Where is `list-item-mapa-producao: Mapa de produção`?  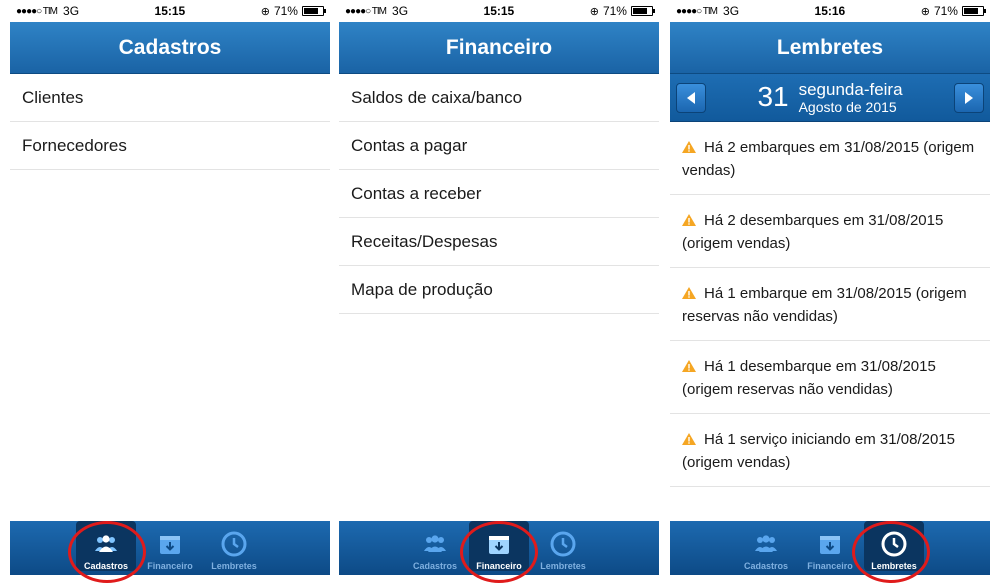 list-item-mapa-producao: Mapa de produção is located at coordinates (499, 290).